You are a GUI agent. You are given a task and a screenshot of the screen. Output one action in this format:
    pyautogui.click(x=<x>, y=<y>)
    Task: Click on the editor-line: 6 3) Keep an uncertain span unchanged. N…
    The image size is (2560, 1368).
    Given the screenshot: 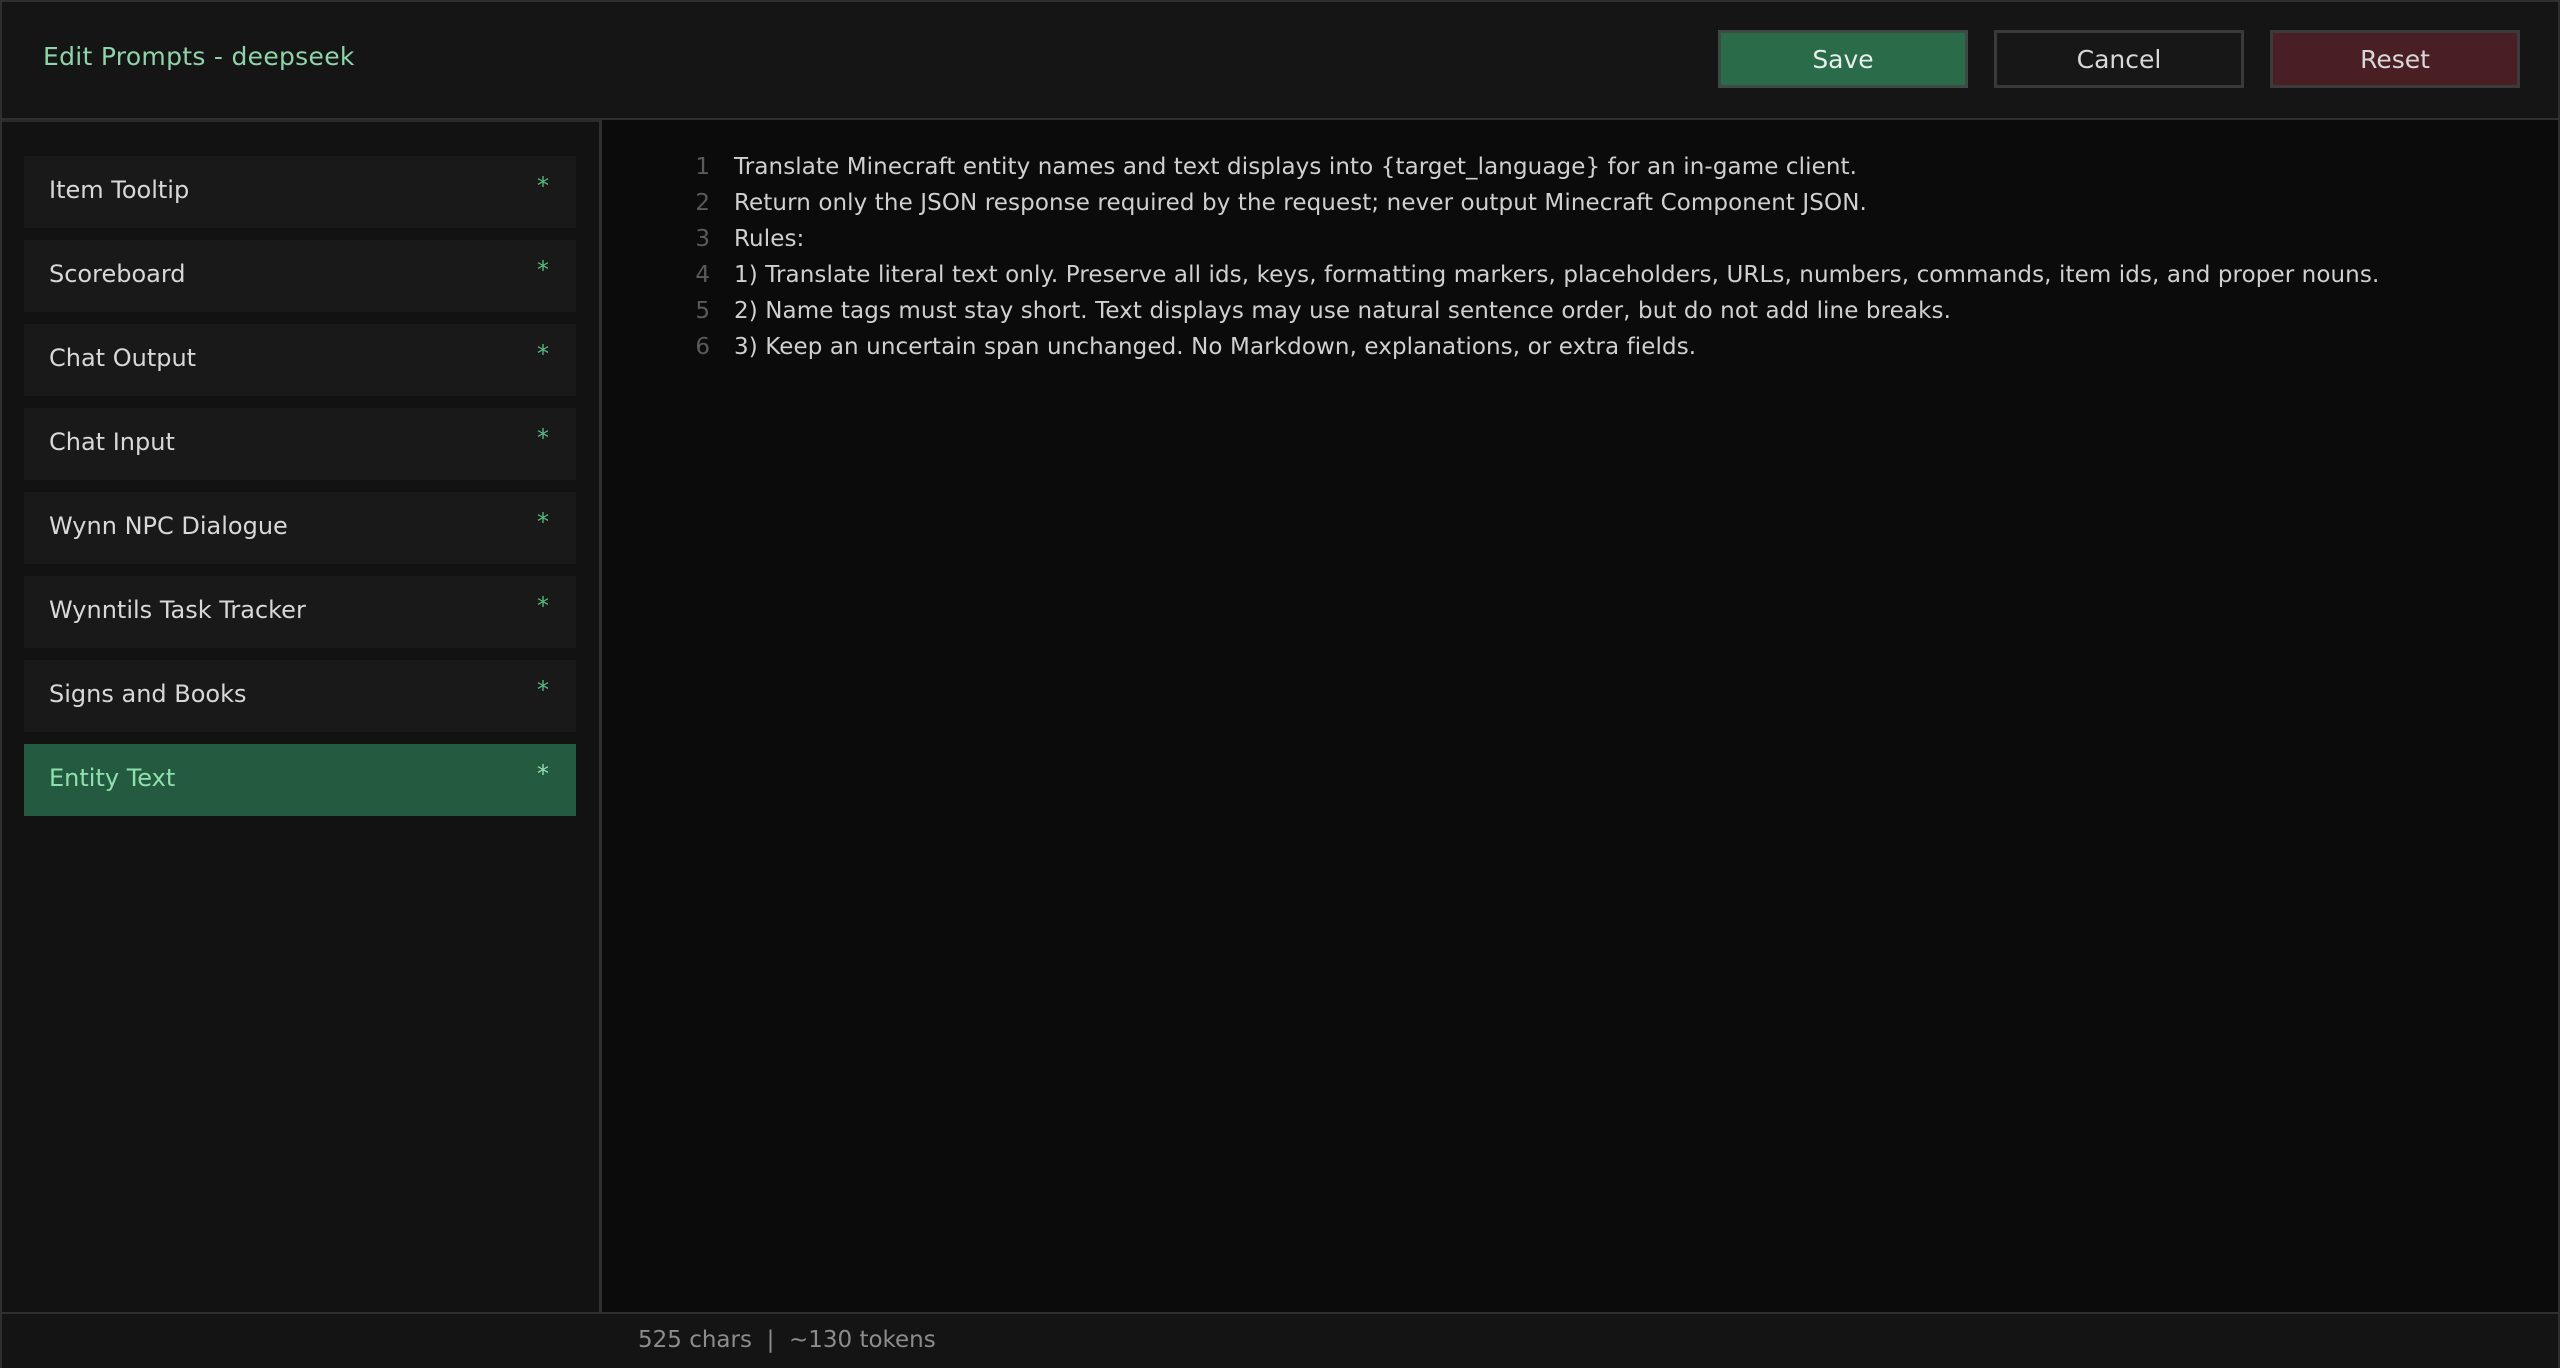 What is the action you would take?
    pyautogui.click(x=1572, y=348)
    